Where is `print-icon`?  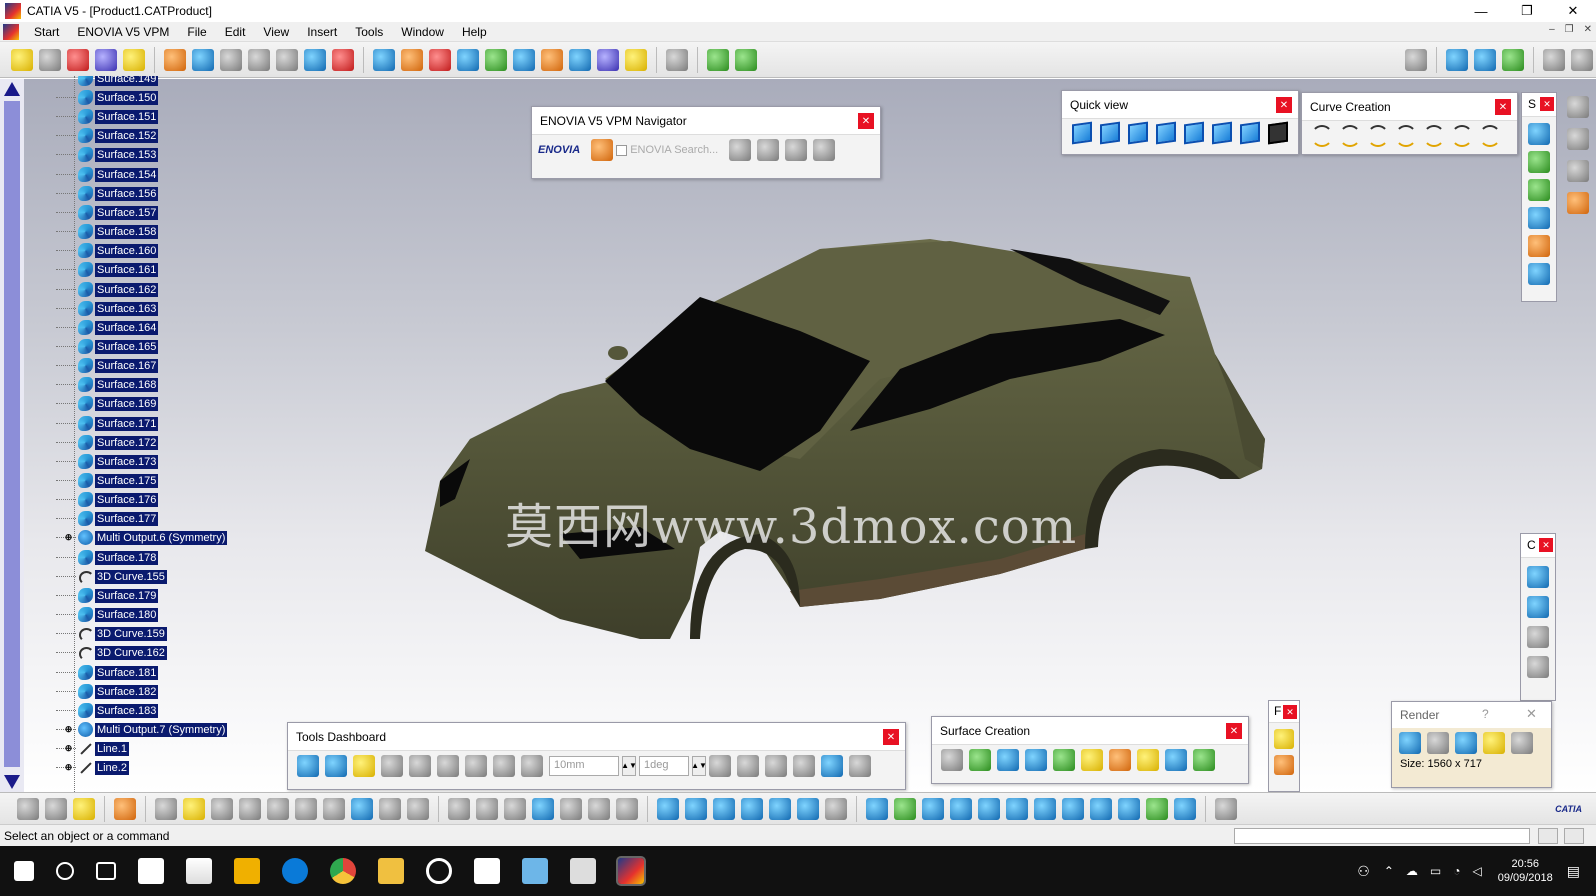
print-icon is located at coordinates (250, 808).